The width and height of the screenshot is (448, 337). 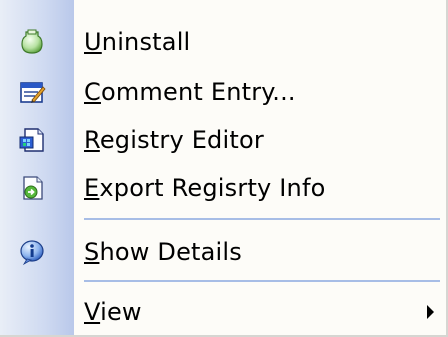 I want to click on menu-item-label: Registry Editor, so click(x=174, y=140).